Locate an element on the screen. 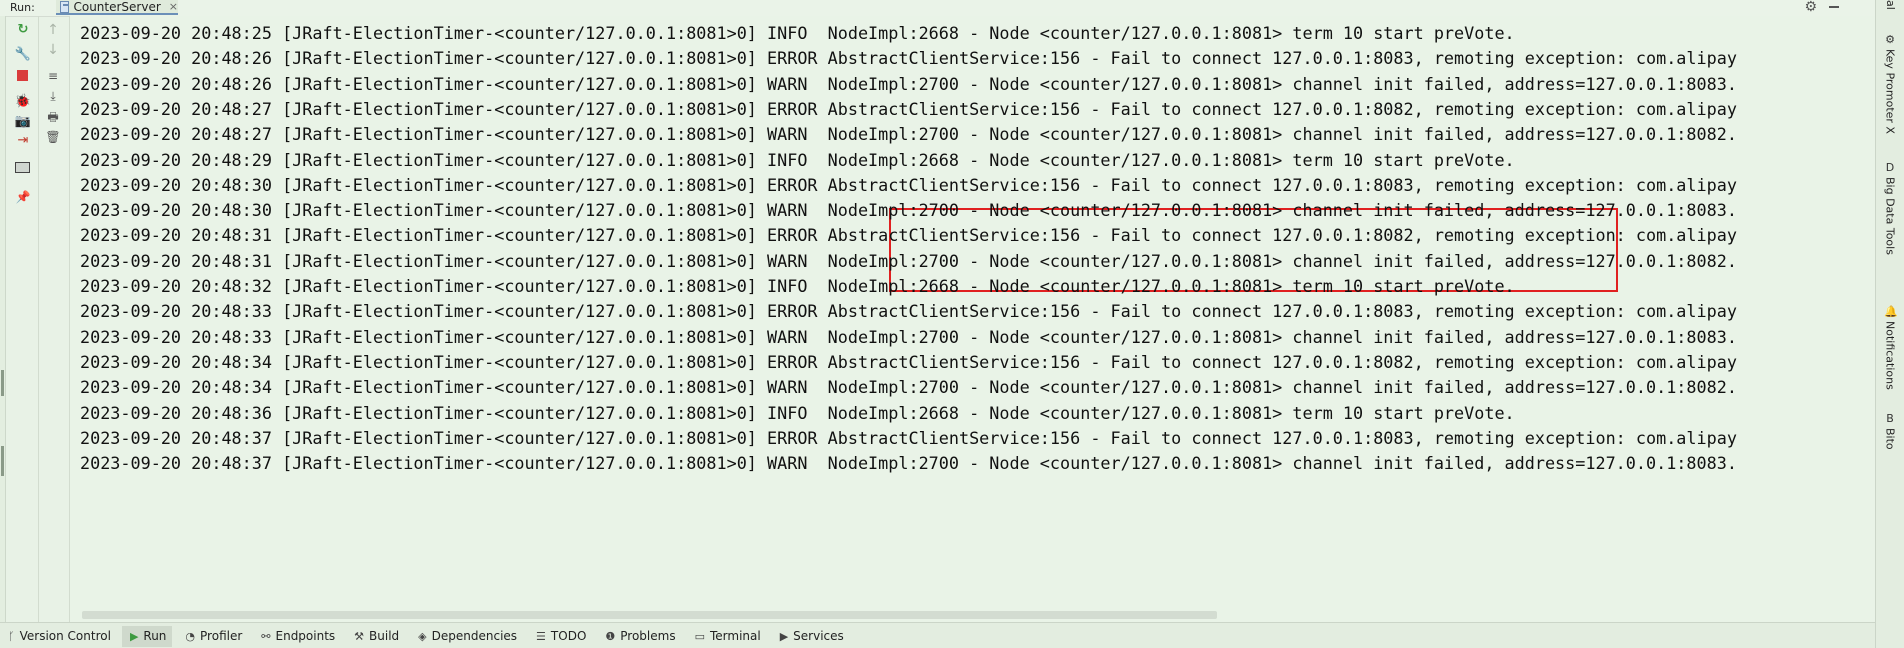 This screenshot has width=1904, height=648. scroll-down-icon: ↓ is located at coordinates (53, 50).